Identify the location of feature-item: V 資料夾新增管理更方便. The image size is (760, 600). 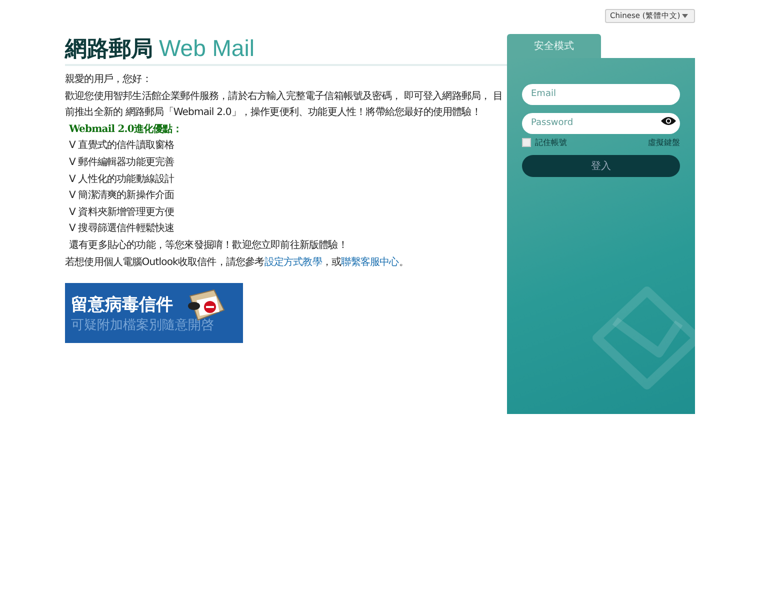
(122, 213).